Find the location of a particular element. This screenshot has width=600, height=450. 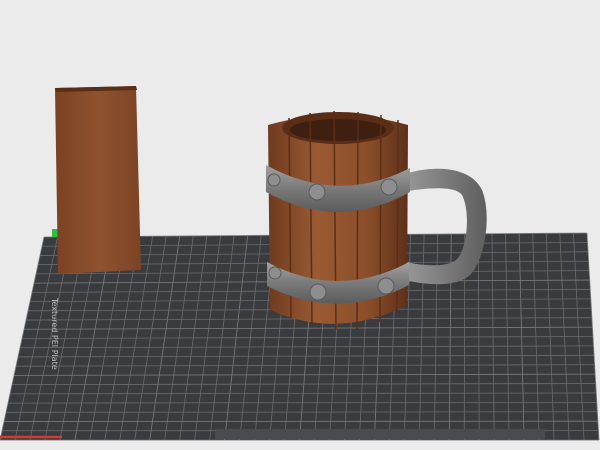

grid-line is located at coordinates (301, 412).